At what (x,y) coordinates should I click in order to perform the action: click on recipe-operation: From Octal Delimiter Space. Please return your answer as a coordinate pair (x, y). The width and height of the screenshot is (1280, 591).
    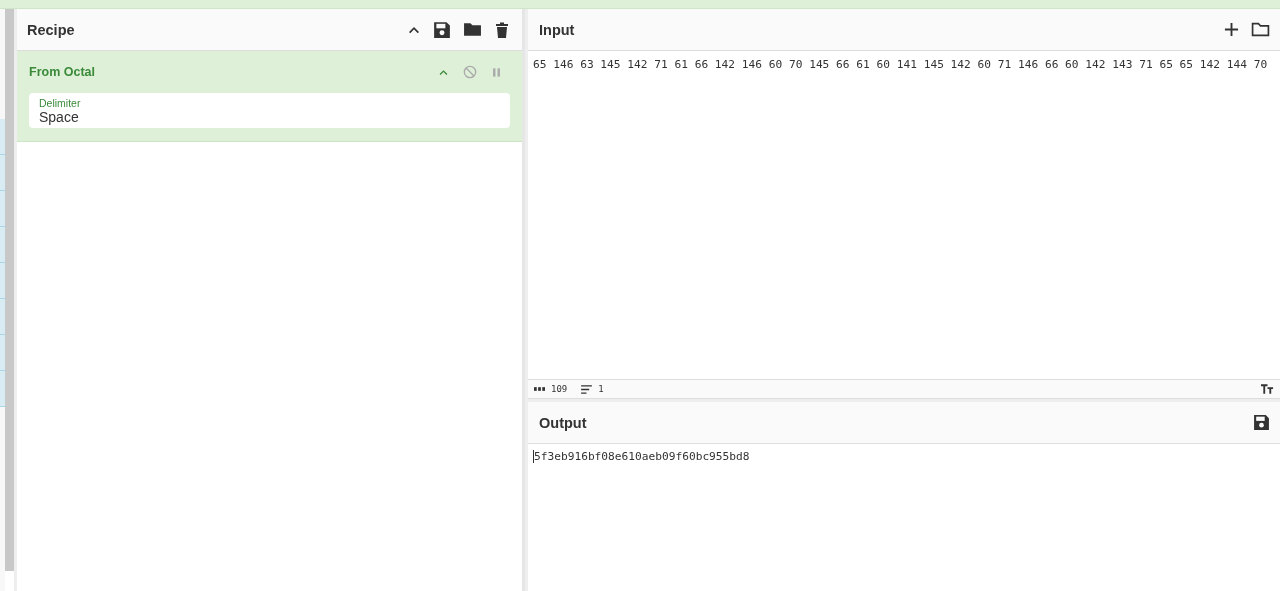
    Looking at the image, I should click on (269, 96).